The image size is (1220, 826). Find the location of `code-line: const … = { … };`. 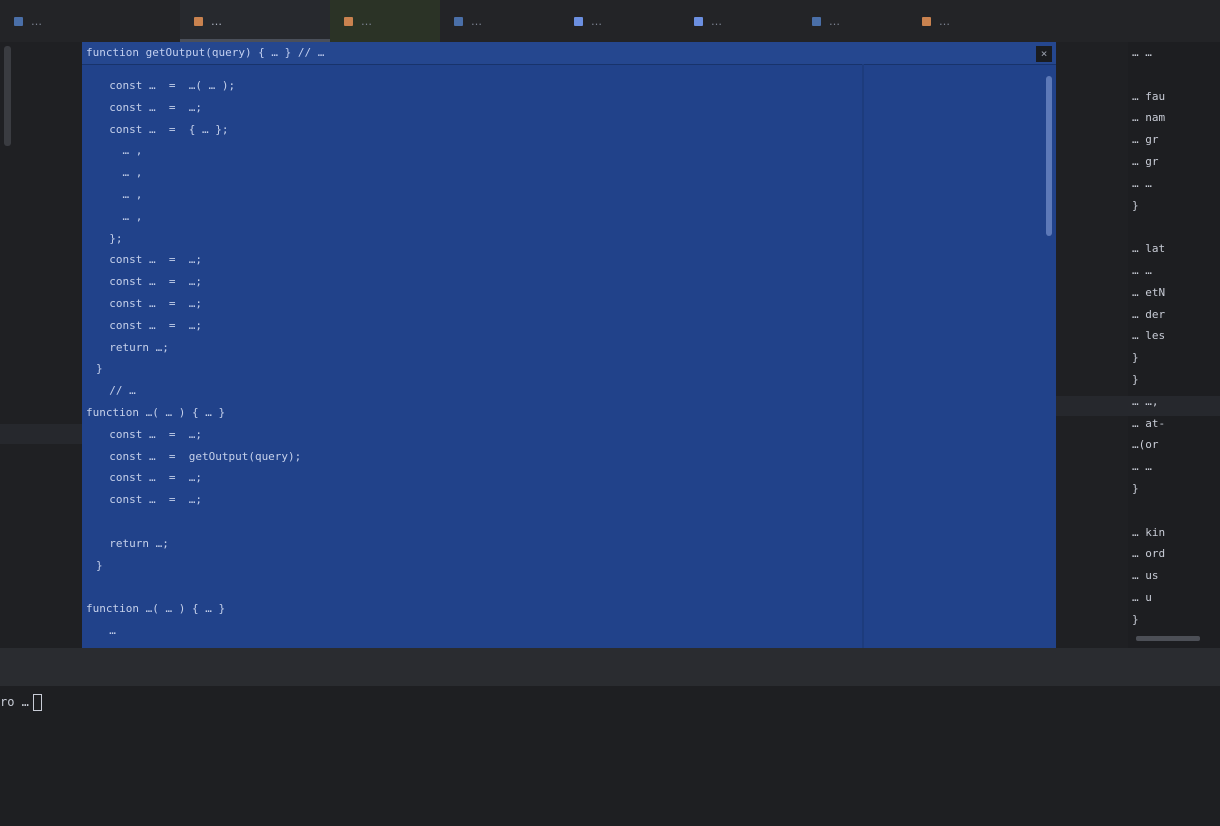

code-line: const … = { … }; is located at coordinates (162, 130).